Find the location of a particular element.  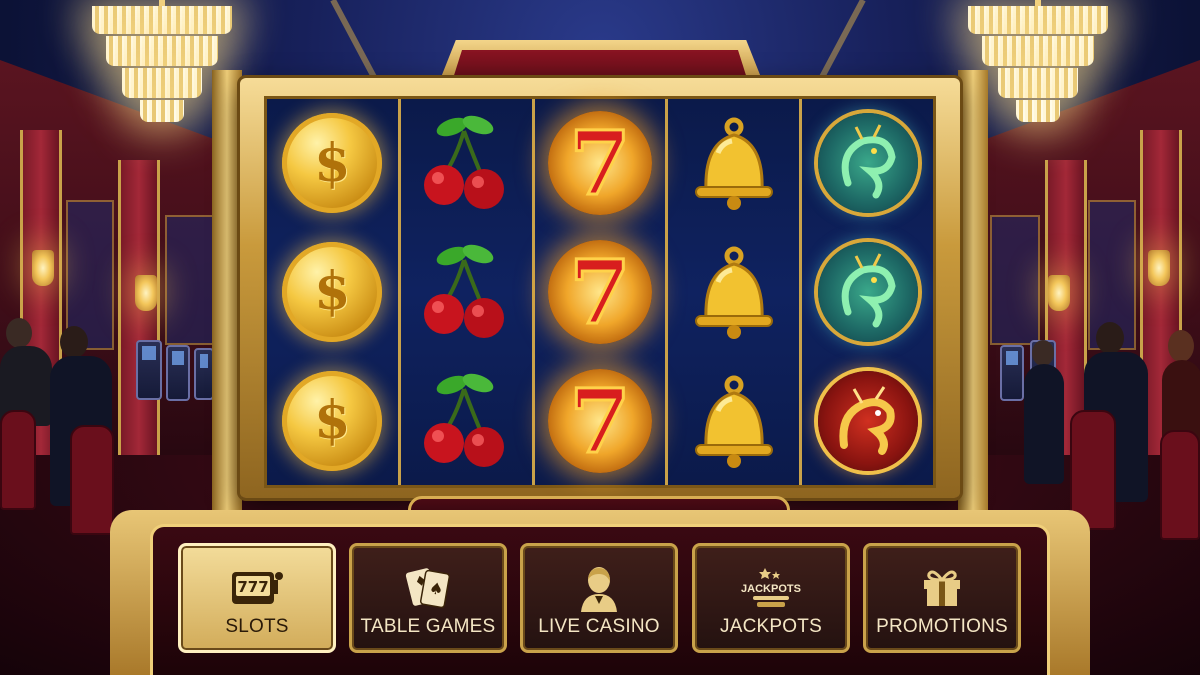

menu-item-label: SLOTS is located at coordinates (257, 626).